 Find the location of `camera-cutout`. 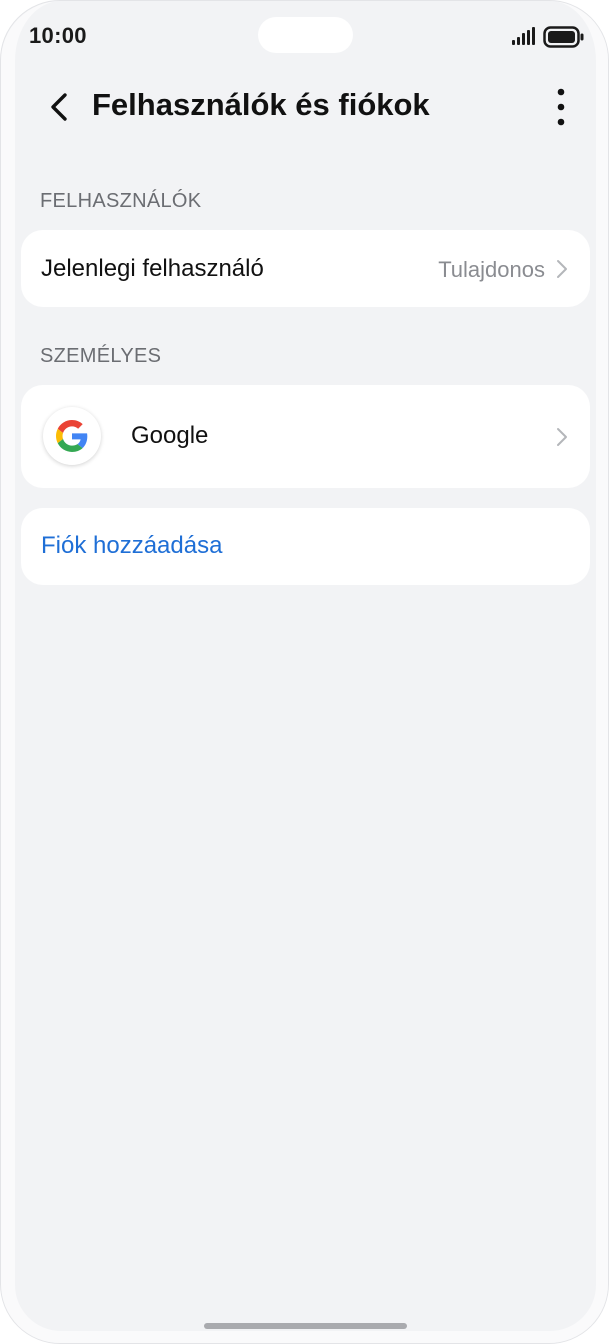

camera-cutout is located at coordinates (305, 35).